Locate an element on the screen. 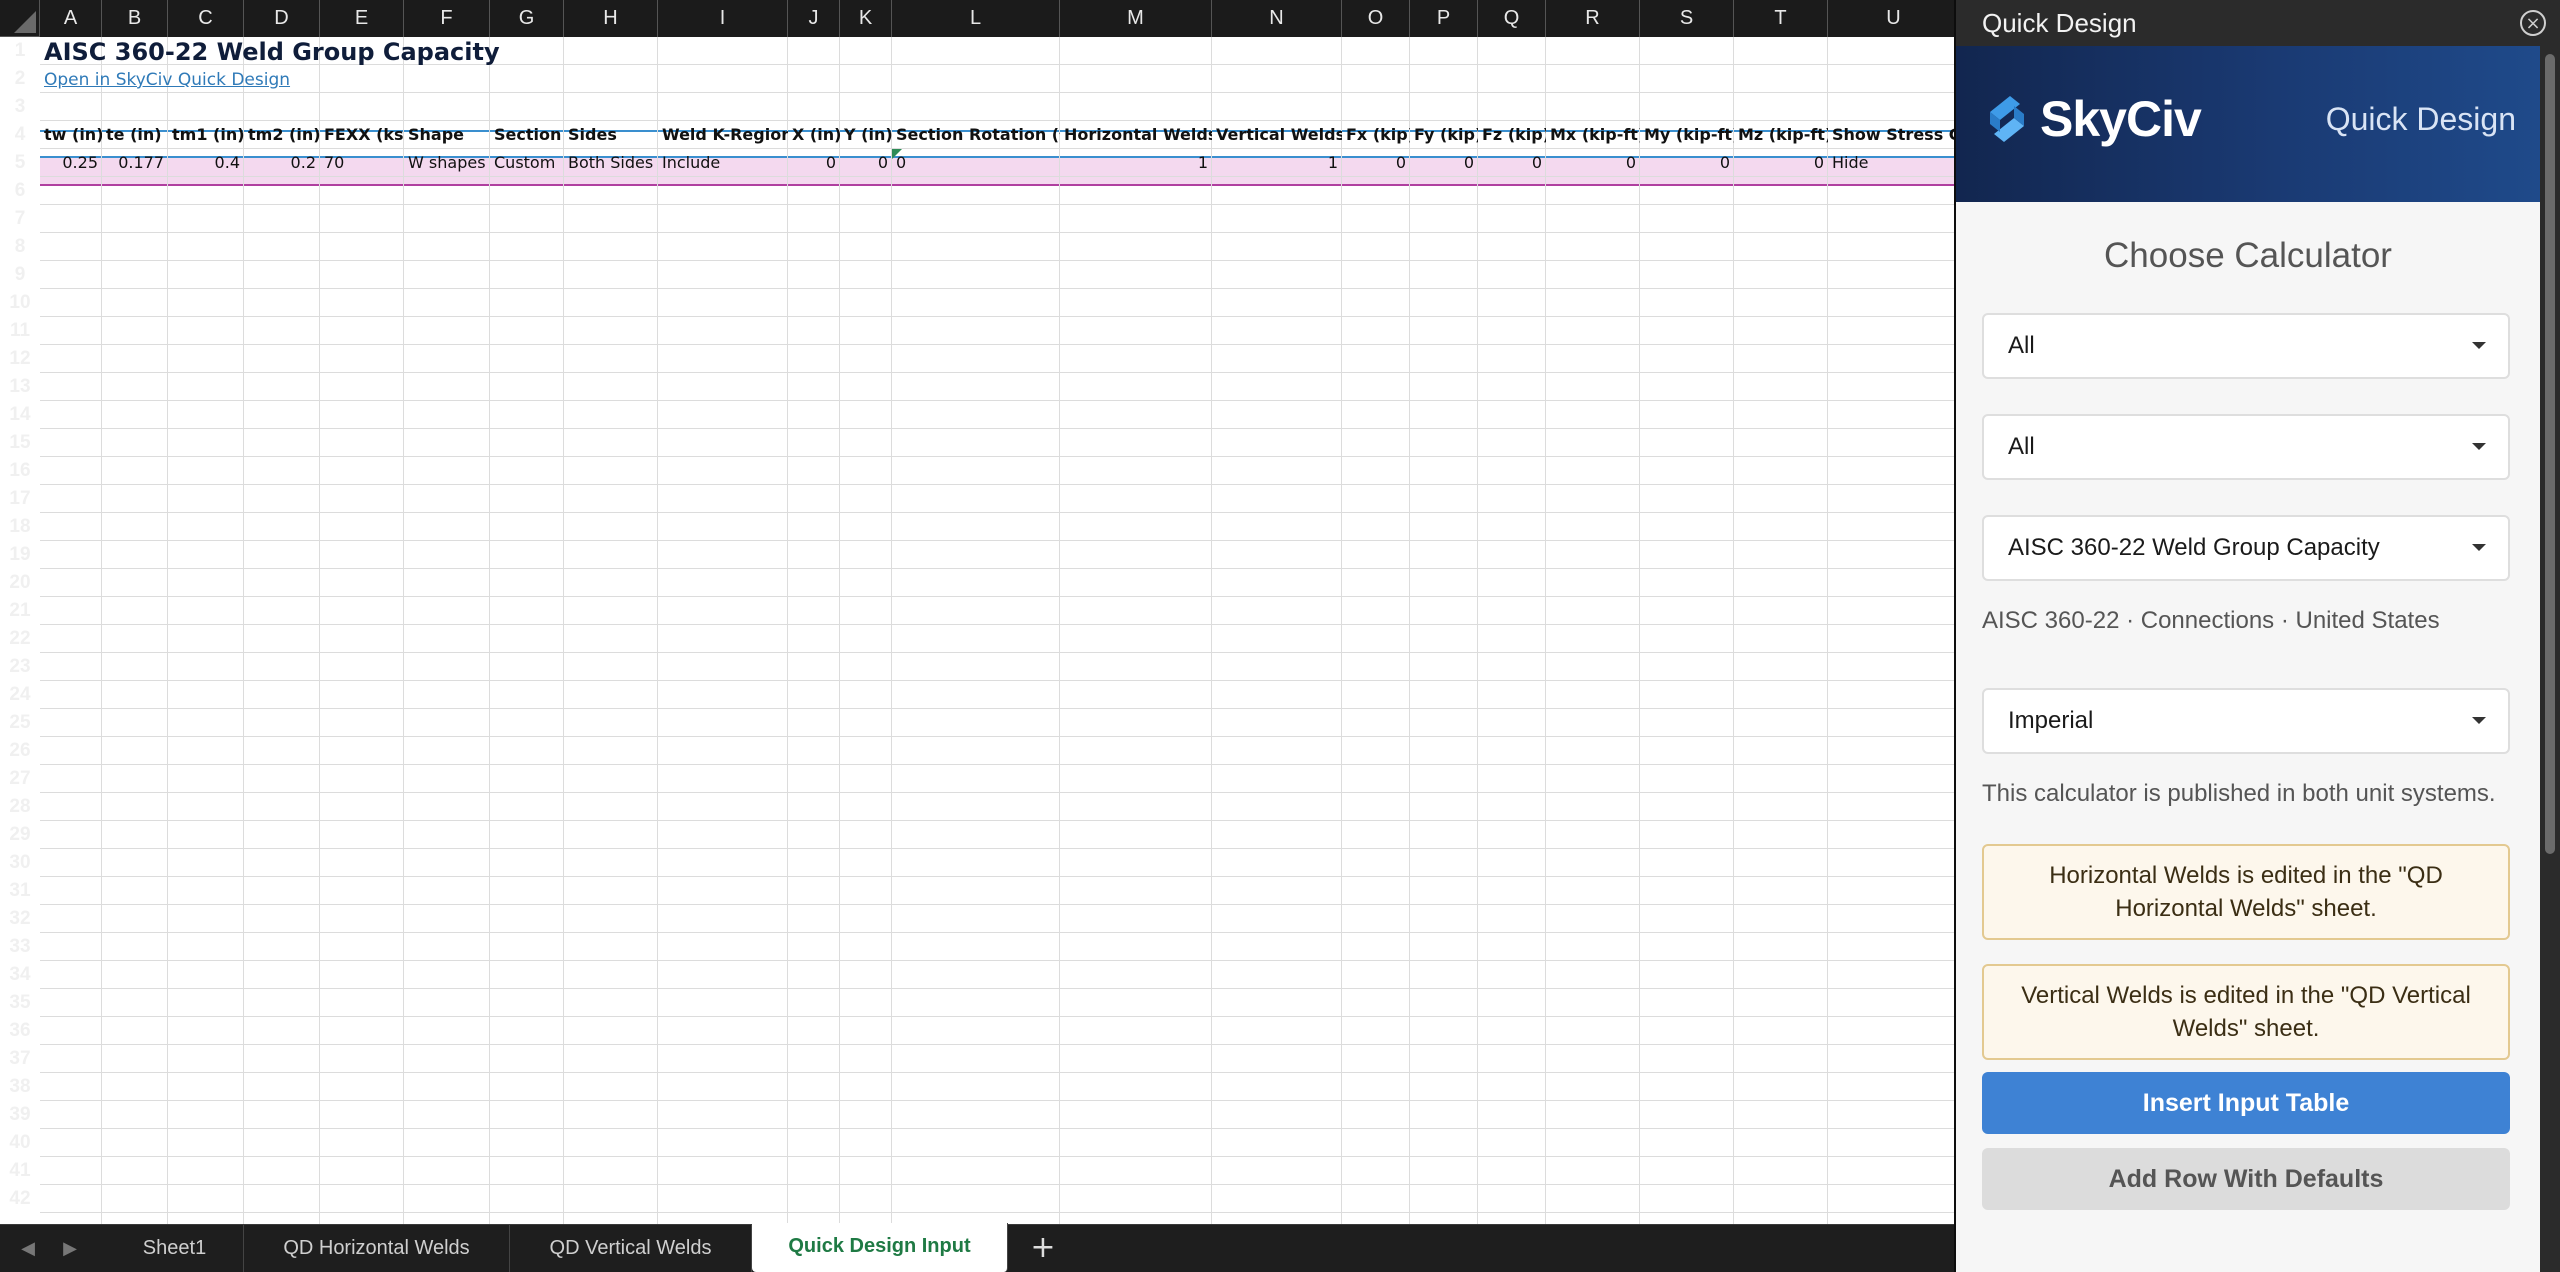  table-cell: Include is located at coordinates (723, 163).